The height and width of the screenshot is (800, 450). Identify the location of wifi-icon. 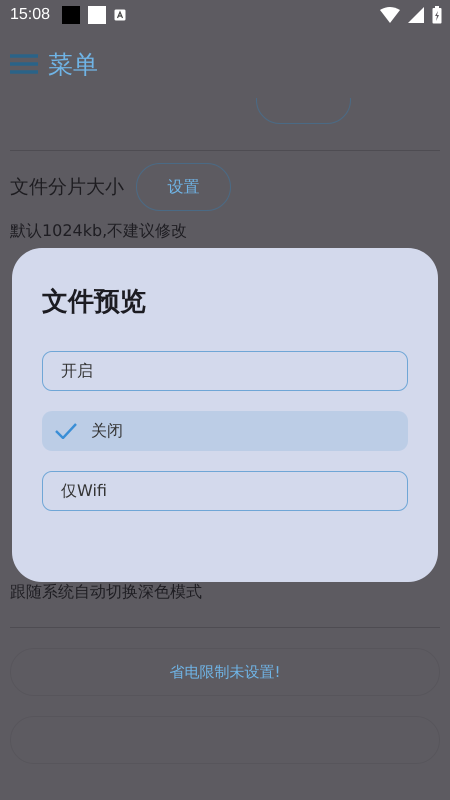
(390, 15).